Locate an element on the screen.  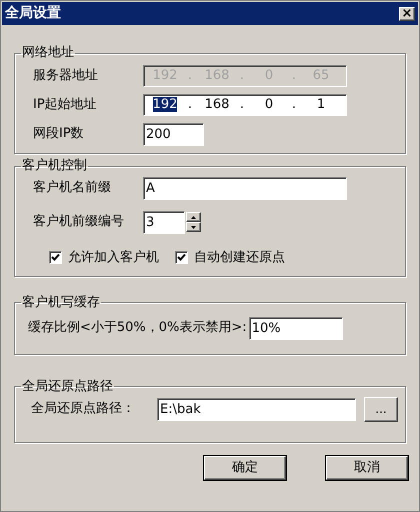
field-label: 客户机名前缀 is located at coordinates (72, 188).